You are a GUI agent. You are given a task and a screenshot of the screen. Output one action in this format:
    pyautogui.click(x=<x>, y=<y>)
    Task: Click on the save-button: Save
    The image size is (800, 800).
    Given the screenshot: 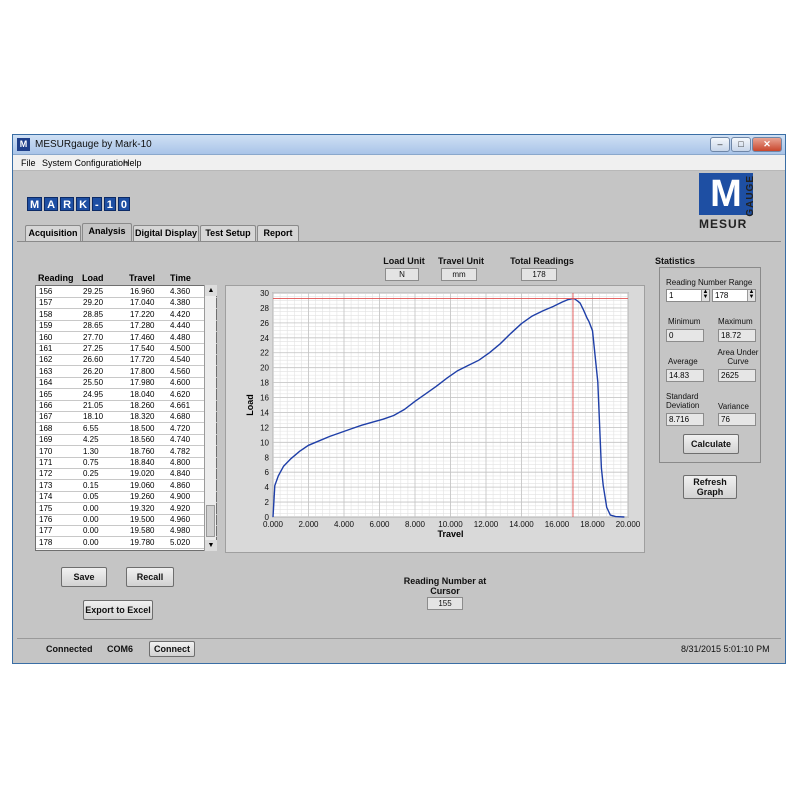 What is the action you would take?
    pyautogui.click(x=84, y=577)
    